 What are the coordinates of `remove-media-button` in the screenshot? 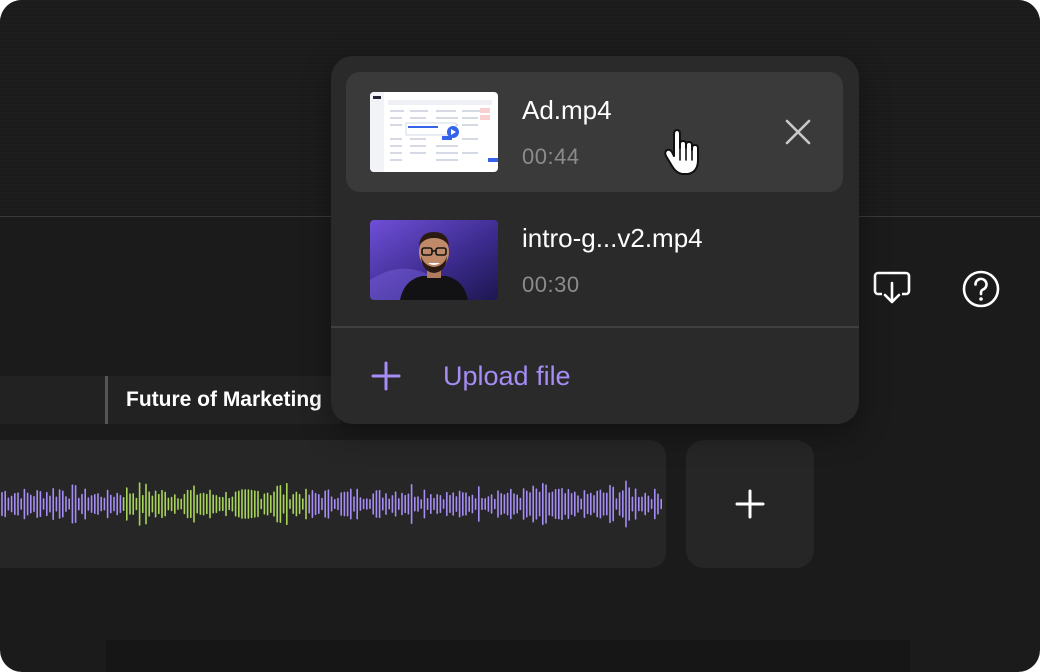 It's located at (798, 132).